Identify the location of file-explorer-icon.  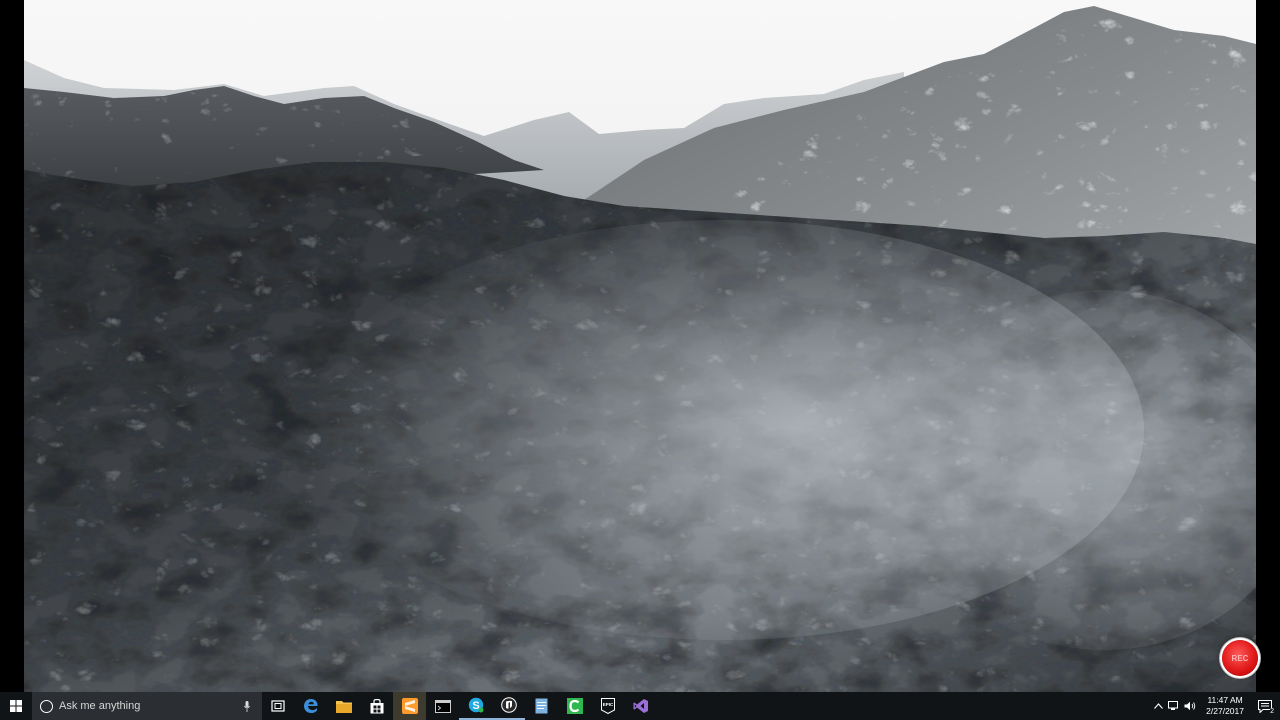
(343, 707).